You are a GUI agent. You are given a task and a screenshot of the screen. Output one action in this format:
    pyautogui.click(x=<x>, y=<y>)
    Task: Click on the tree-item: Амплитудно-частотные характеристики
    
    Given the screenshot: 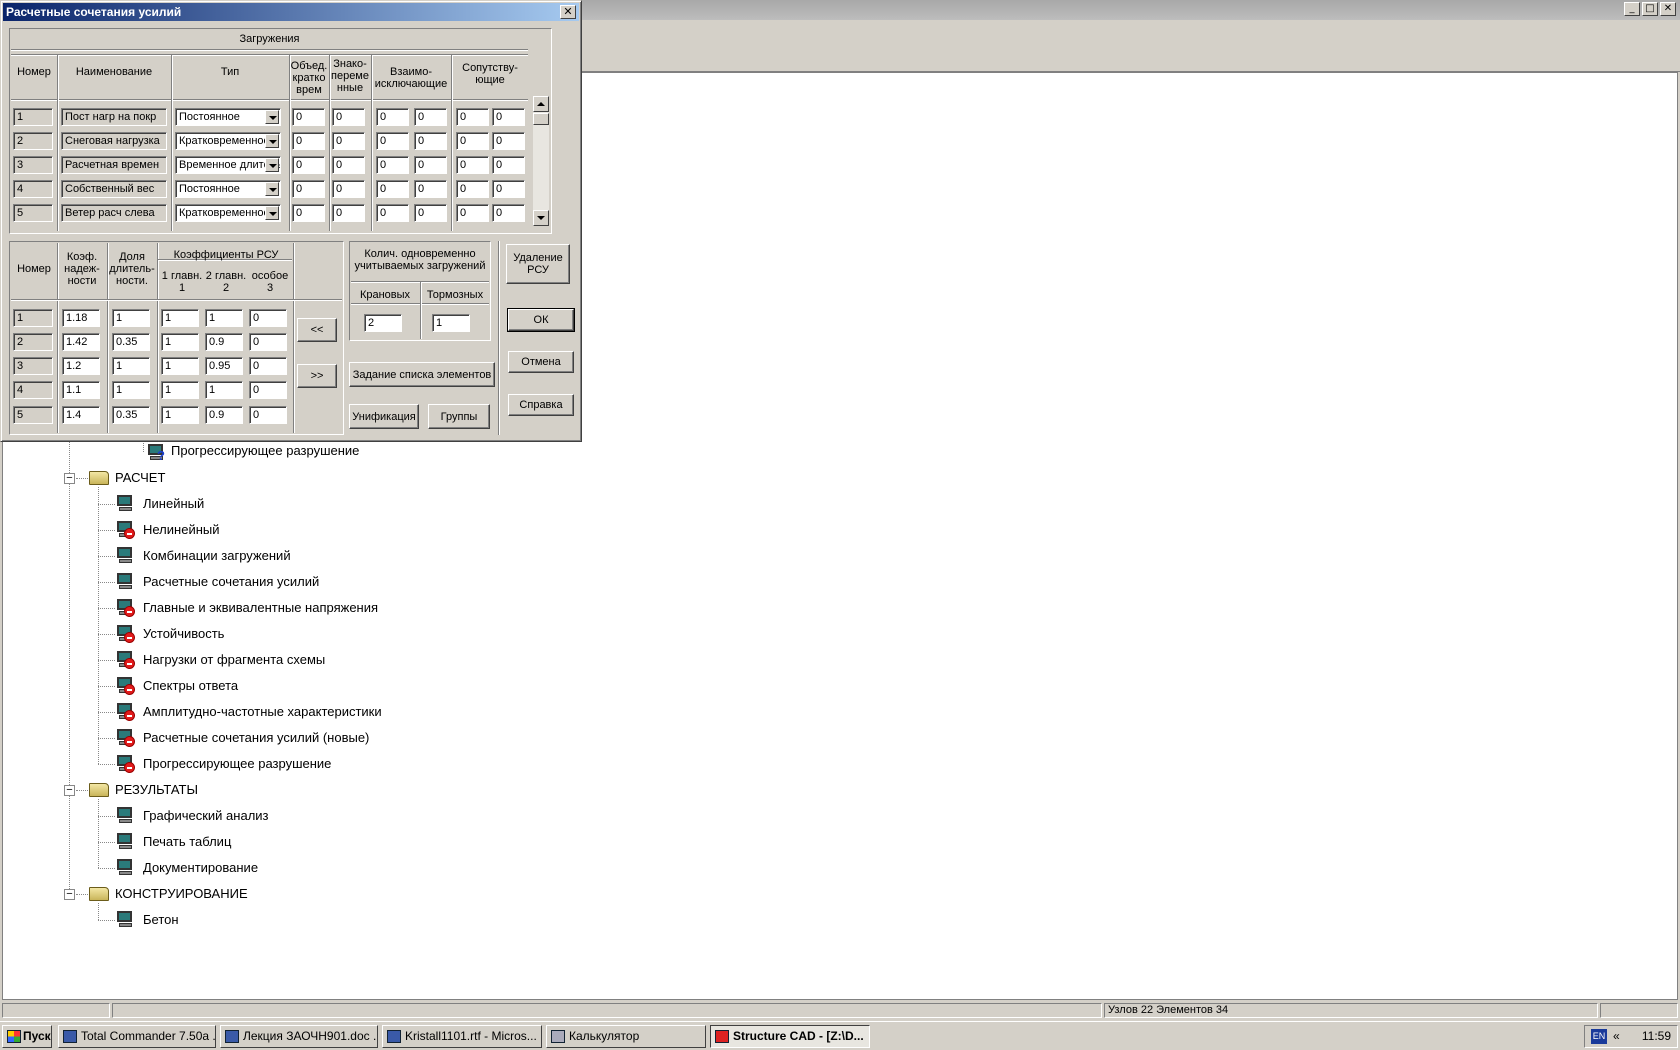 What is the action you would take?
    pyautogui.click(x=262, y=712)
    